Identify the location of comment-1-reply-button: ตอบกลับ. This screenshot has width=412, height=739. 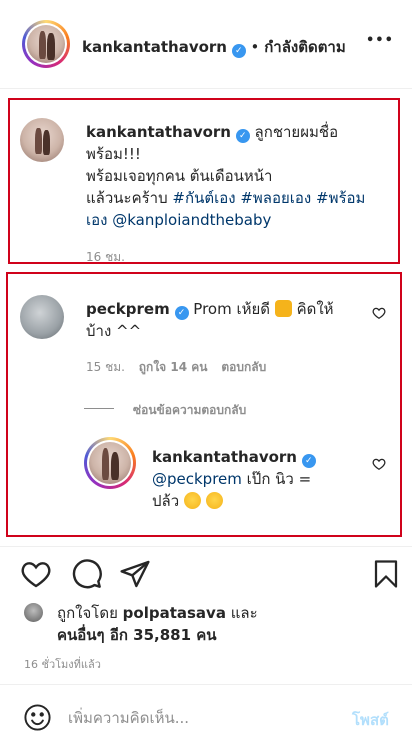
(243, 367).